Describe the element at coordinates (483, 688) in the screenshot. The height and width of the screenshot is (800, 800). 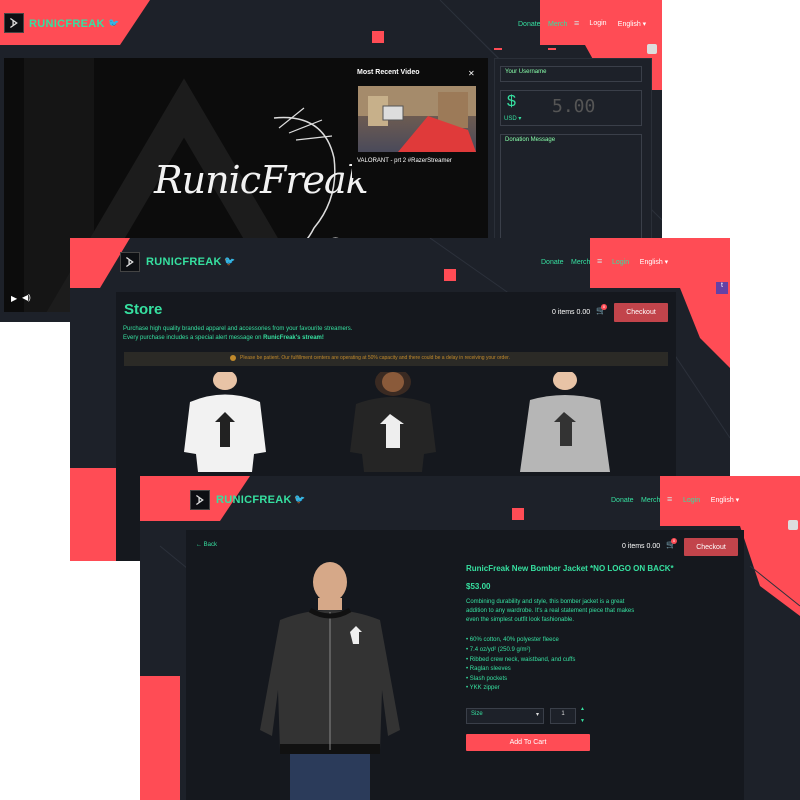
I see `product-bullet: • YKK zipper` at that location.